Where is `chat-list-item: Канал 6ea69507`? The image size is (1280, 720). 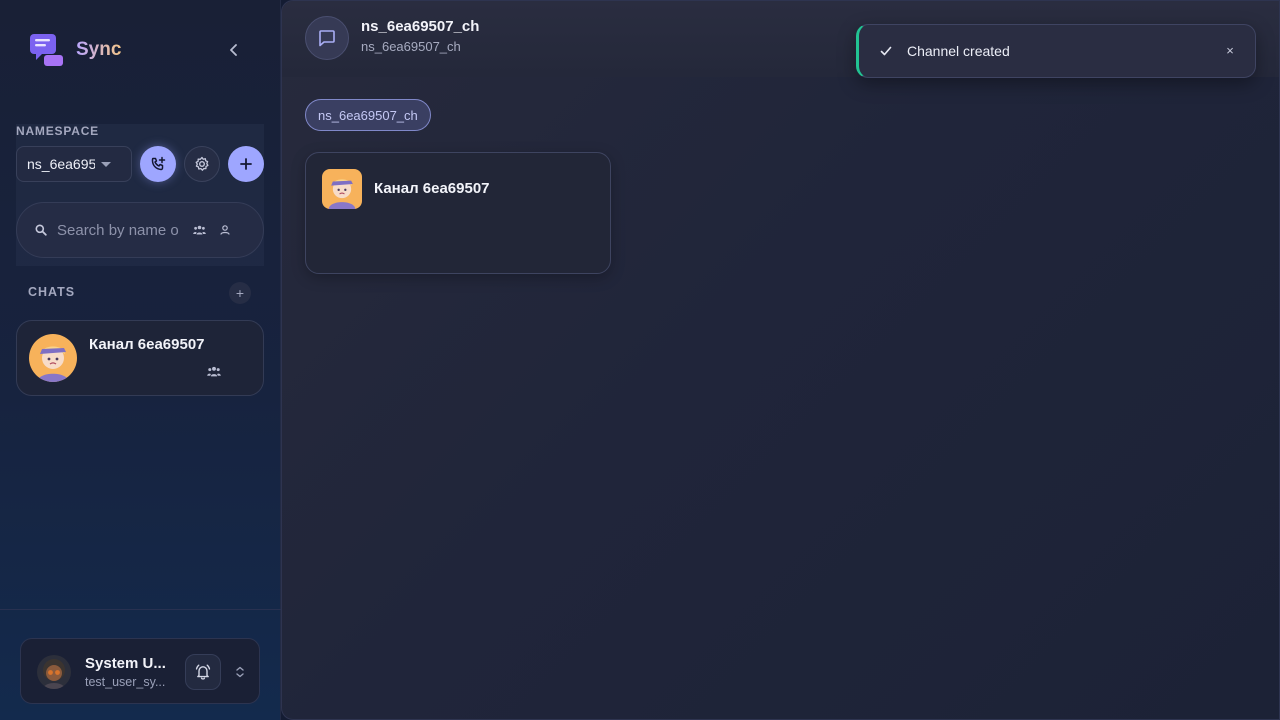 chat-list-item: Канал 6ea69507 is located at coordinates (140, 358).